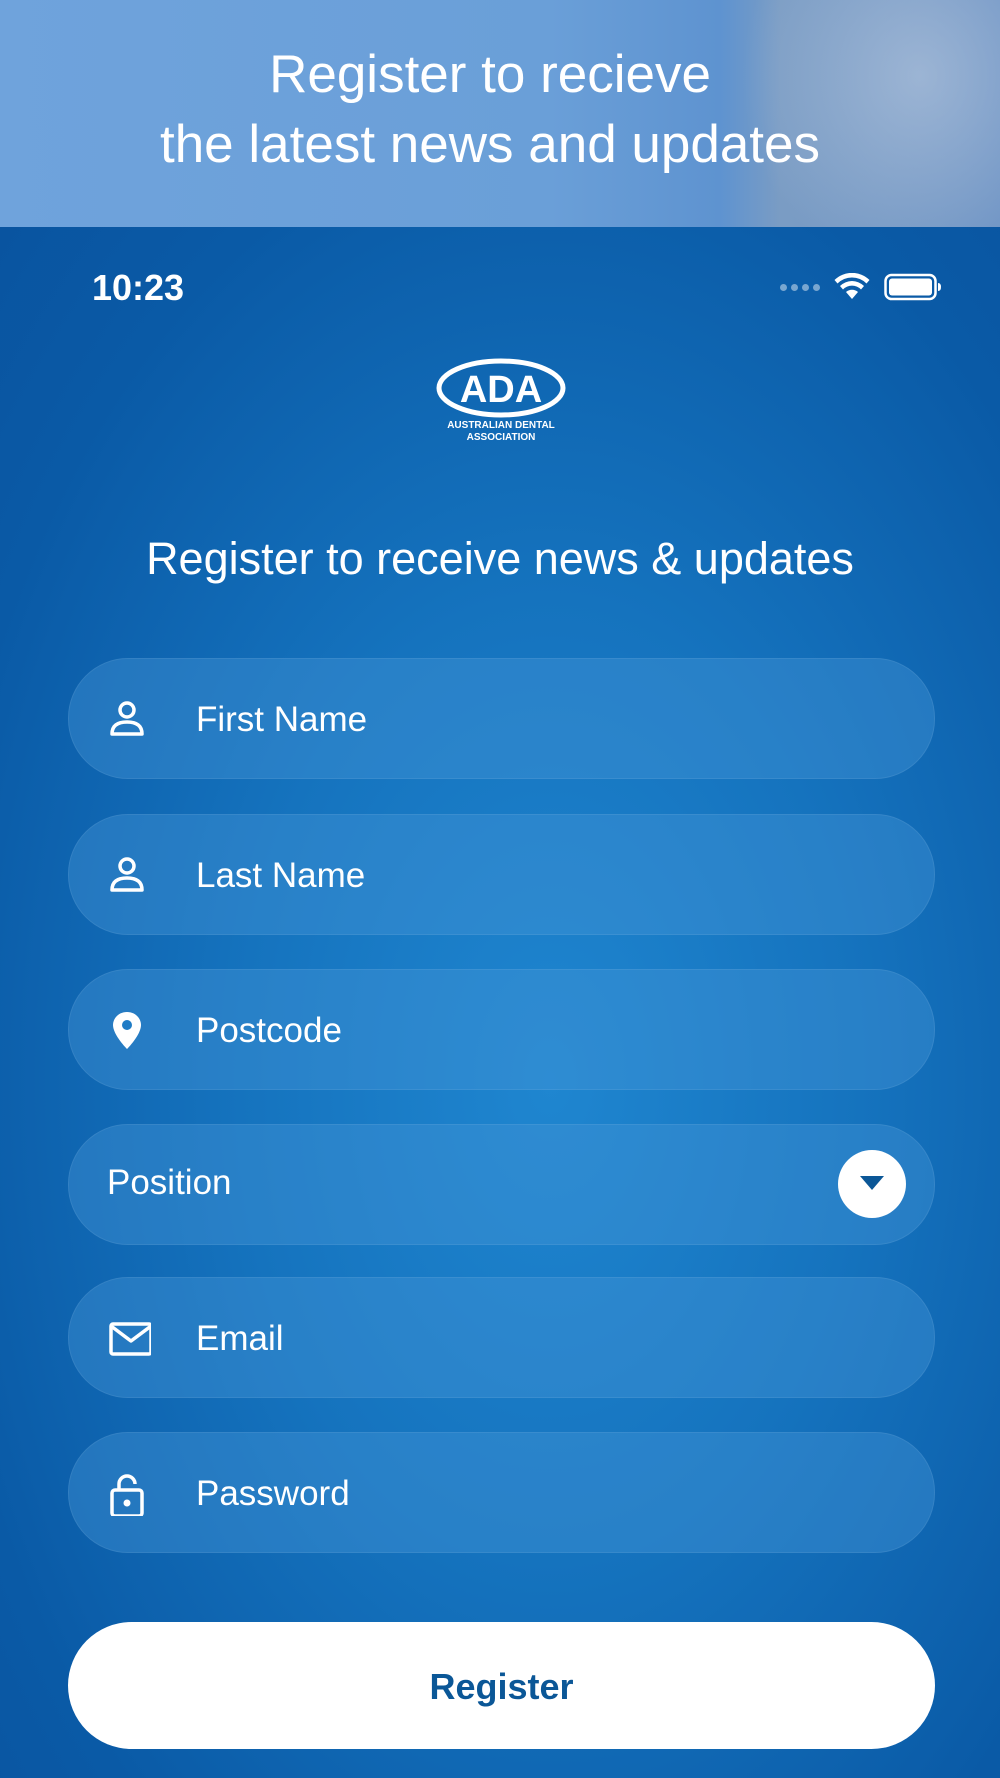 The width and height of the screenshot is (1000, 1778). I want to click on register-button: Register, so click(501, 1685).